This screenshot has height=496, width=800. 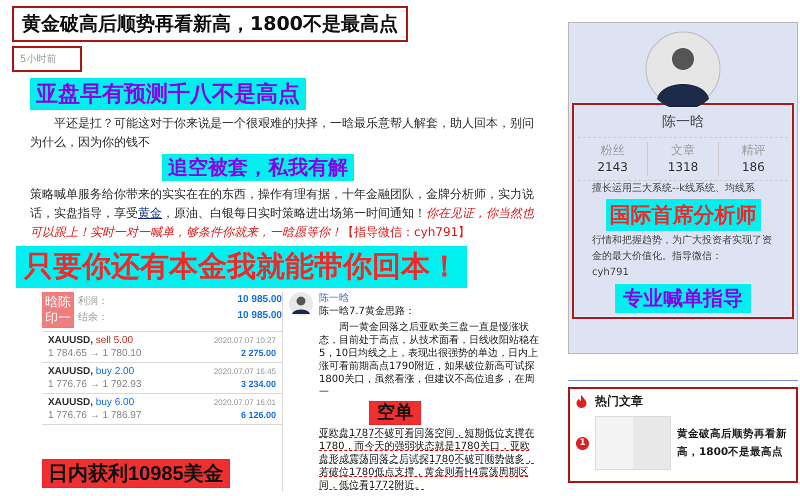 What do you see at coordinates (95, 384) in the screenshot?
I see `trade-prices: 1 776.76 → 1 792.93` at bounding box center [95, 384].